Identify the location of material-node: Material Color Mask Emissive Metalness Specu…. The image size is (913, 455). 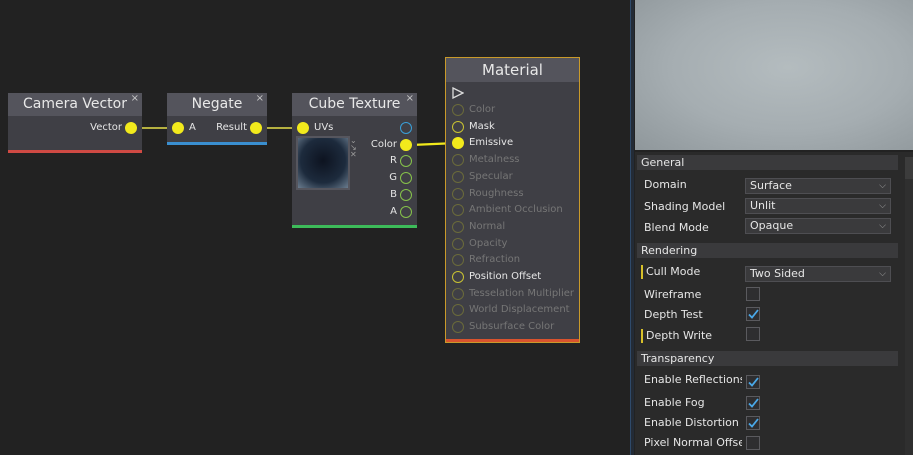
(512, 200).